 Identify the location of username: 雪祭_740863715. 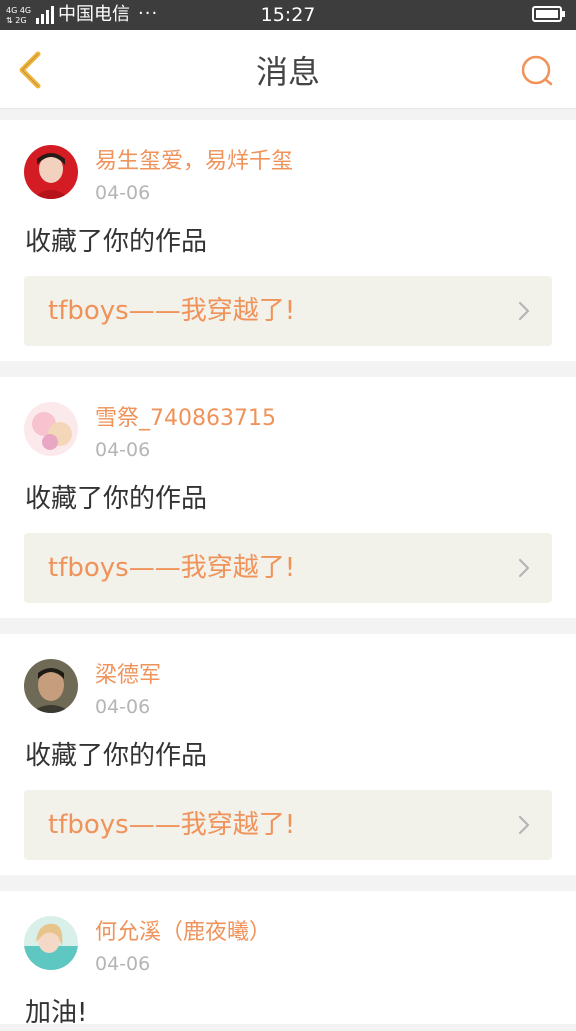
(185, 419).